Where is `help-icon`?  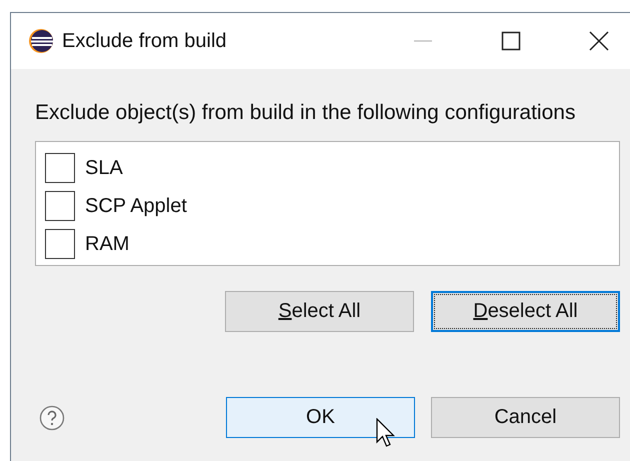 help-icon is located at coordinates (52, 417).